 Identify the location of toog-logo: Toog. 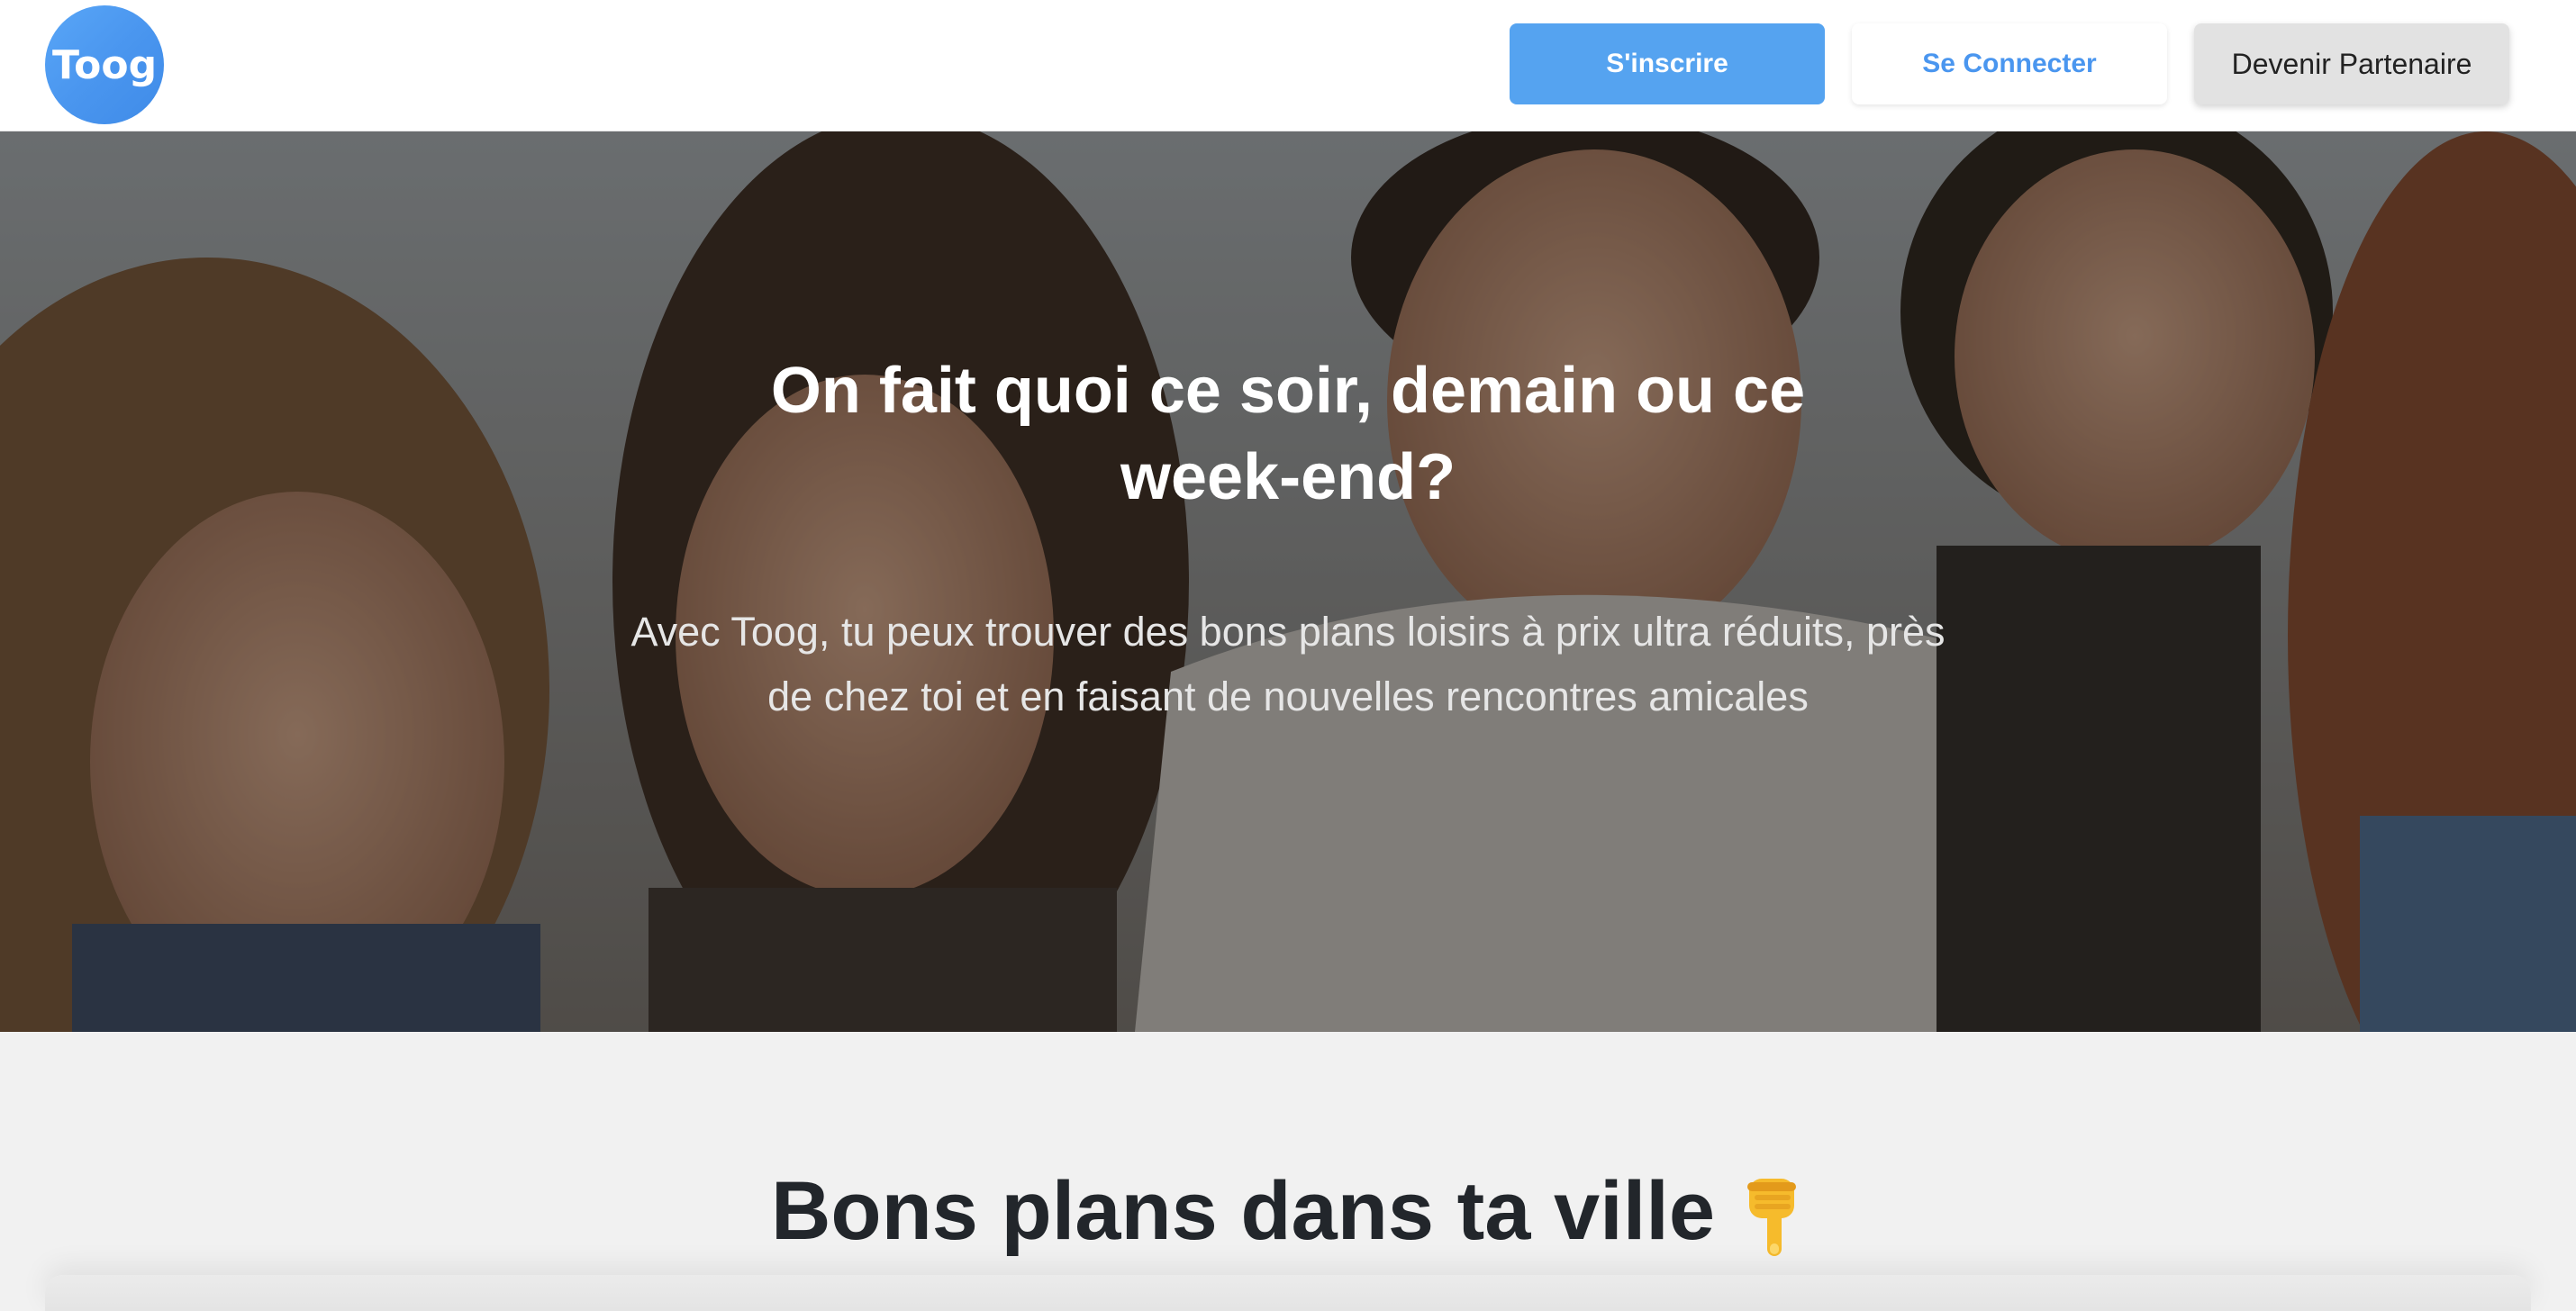
(104, 64).